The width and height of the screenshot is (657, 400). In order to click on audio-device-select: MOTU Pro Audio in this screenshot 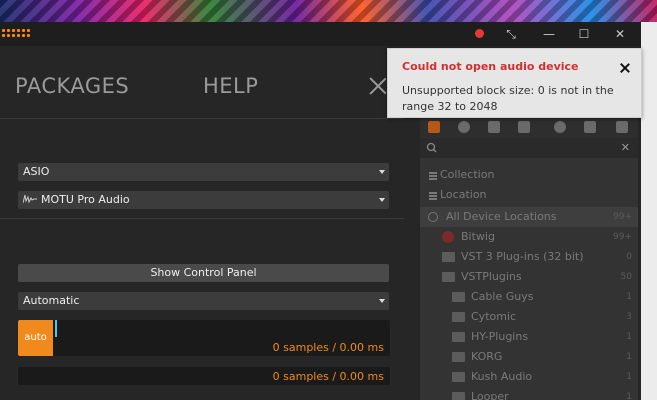, I will do `click(203, 200)`.